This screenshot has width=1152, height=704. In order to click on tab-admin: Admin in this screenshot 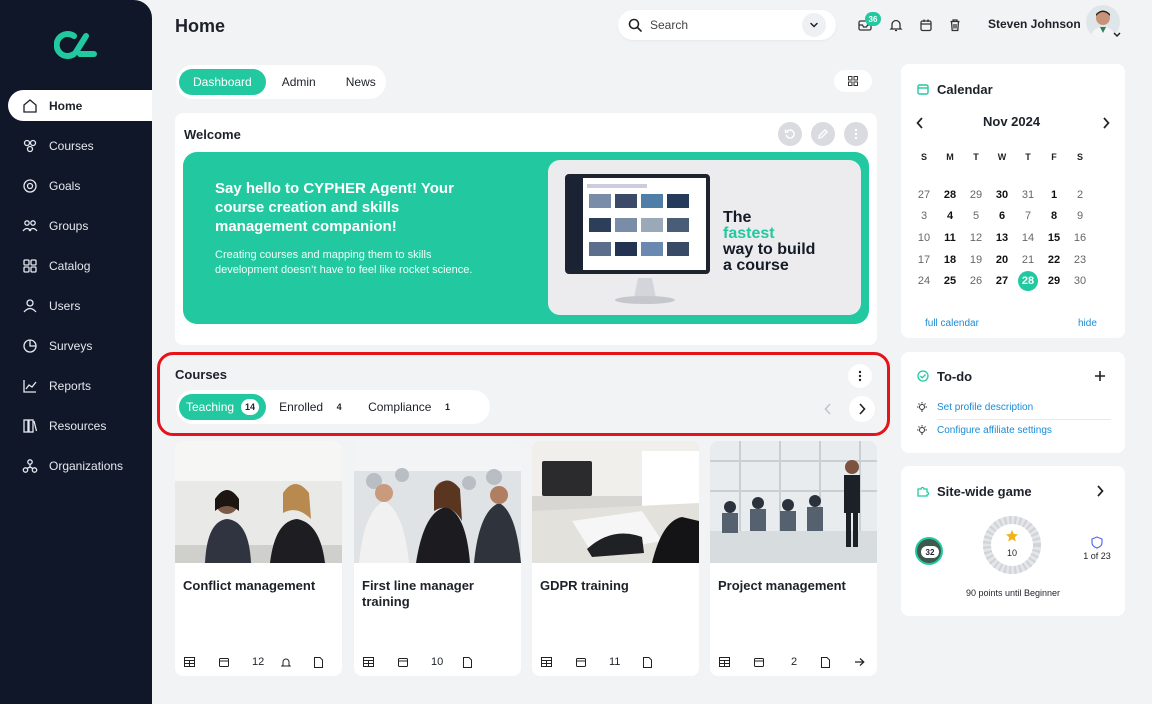, I will do `click(299, 82)`.